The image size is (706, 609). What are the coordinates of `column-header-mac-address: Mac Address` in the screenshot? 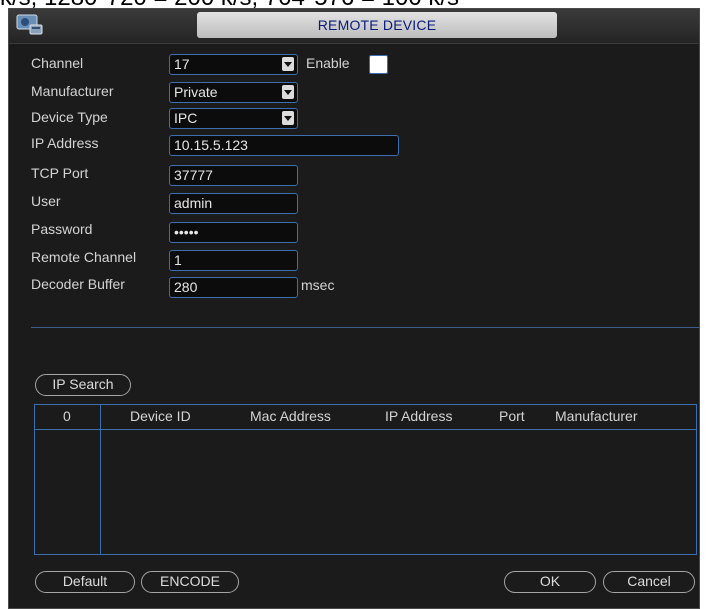 It's located at (290, 416).